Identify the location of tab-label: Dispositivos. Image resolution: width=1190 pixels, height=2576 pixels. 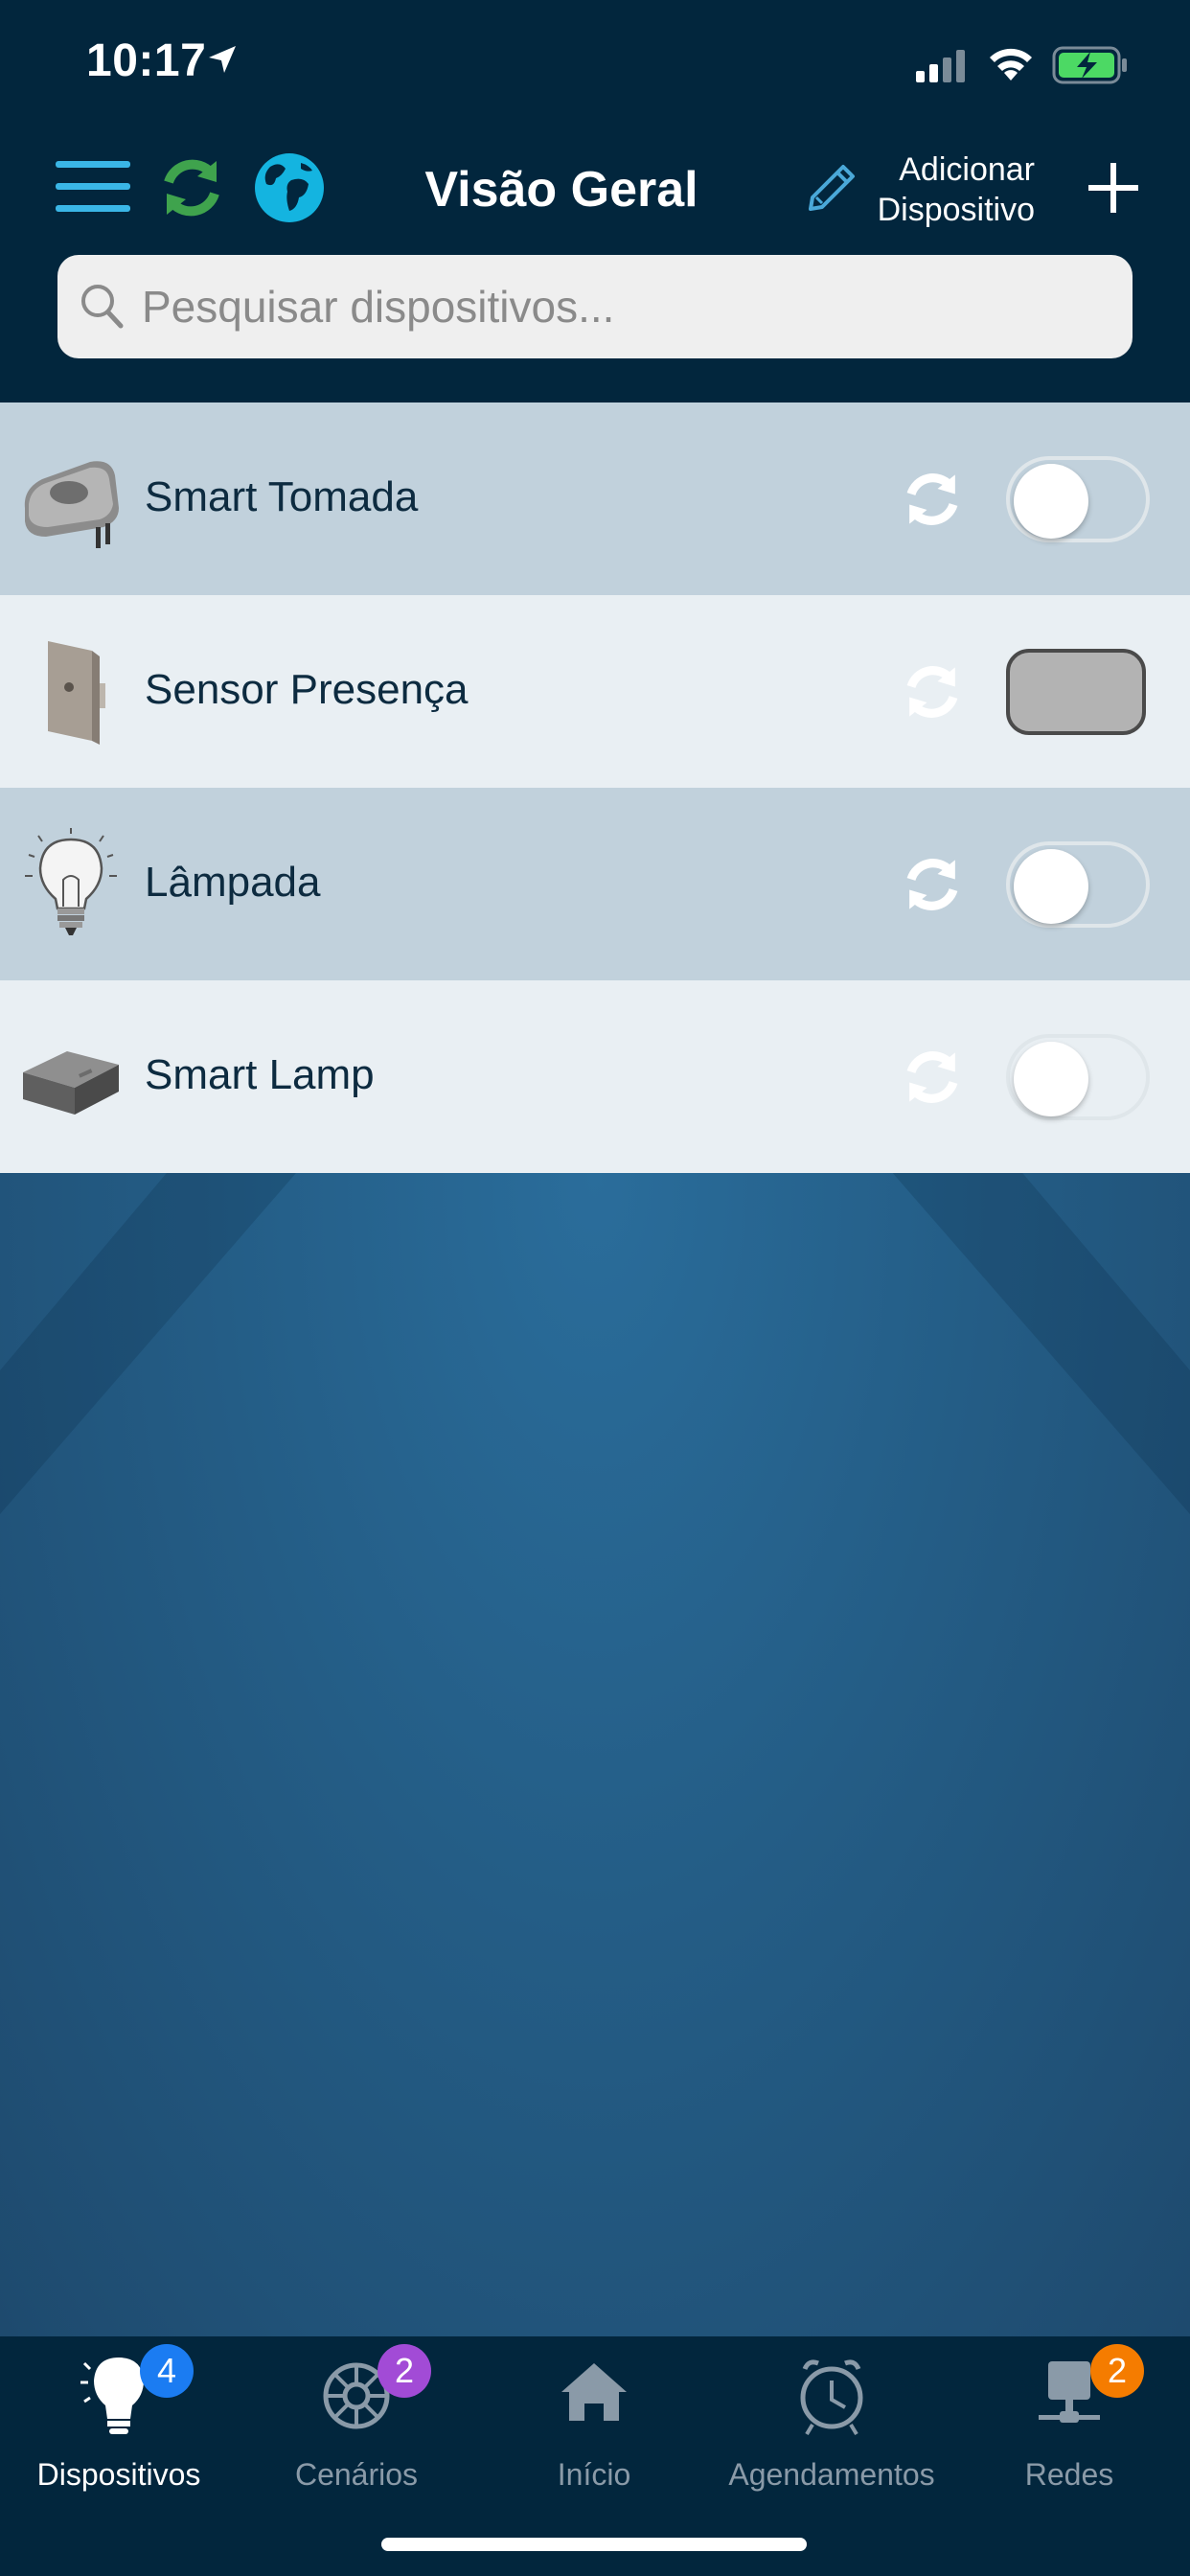
(119, 2474).